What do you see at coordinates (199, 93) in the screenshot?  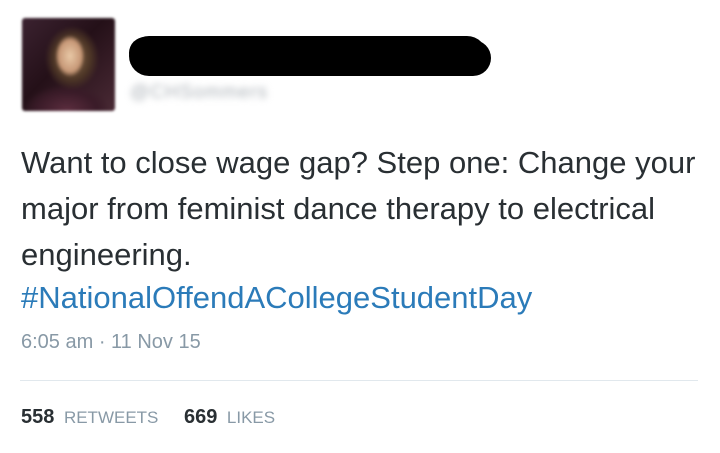 I see `author-handle: @CHSommers` at bounding box center [199, 93].